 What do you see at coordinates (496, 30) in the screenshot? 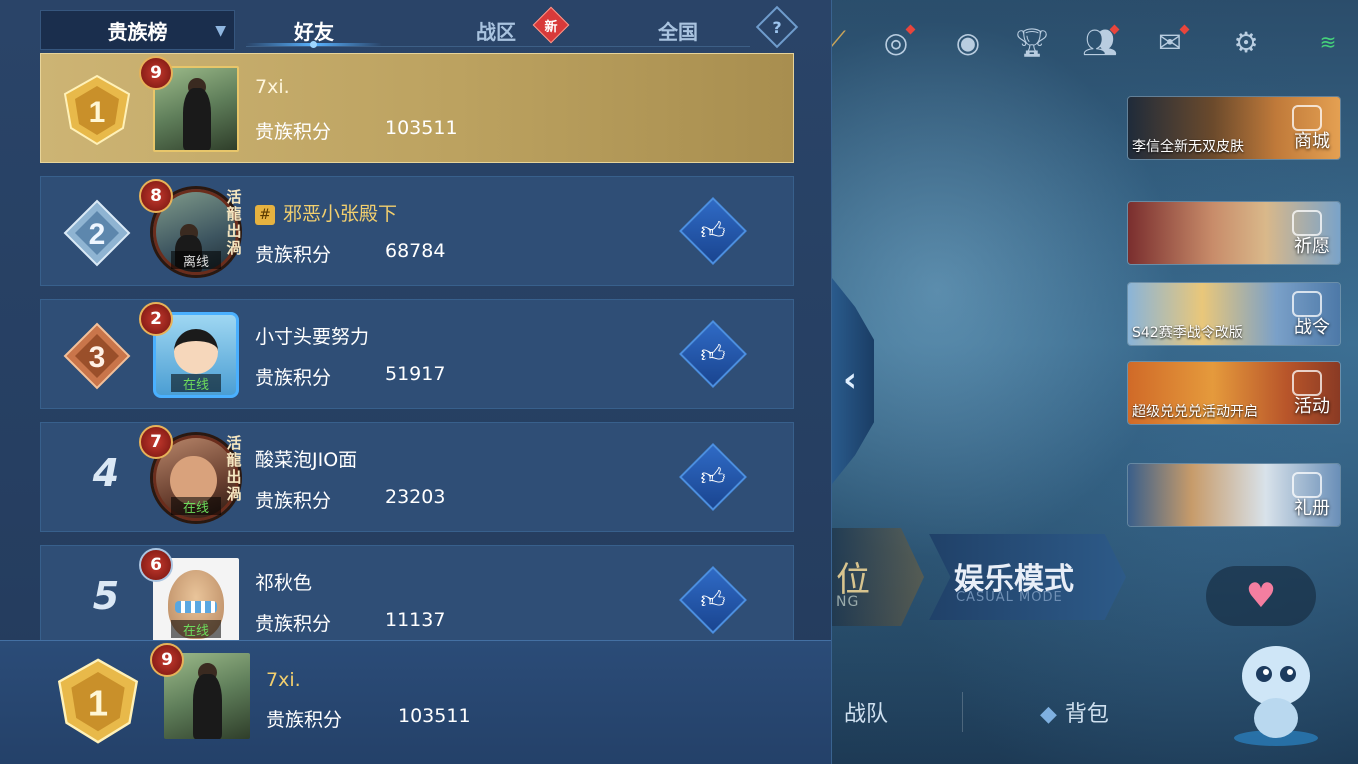
I see `tab-region: 战区` at bounding box center [496, 30].